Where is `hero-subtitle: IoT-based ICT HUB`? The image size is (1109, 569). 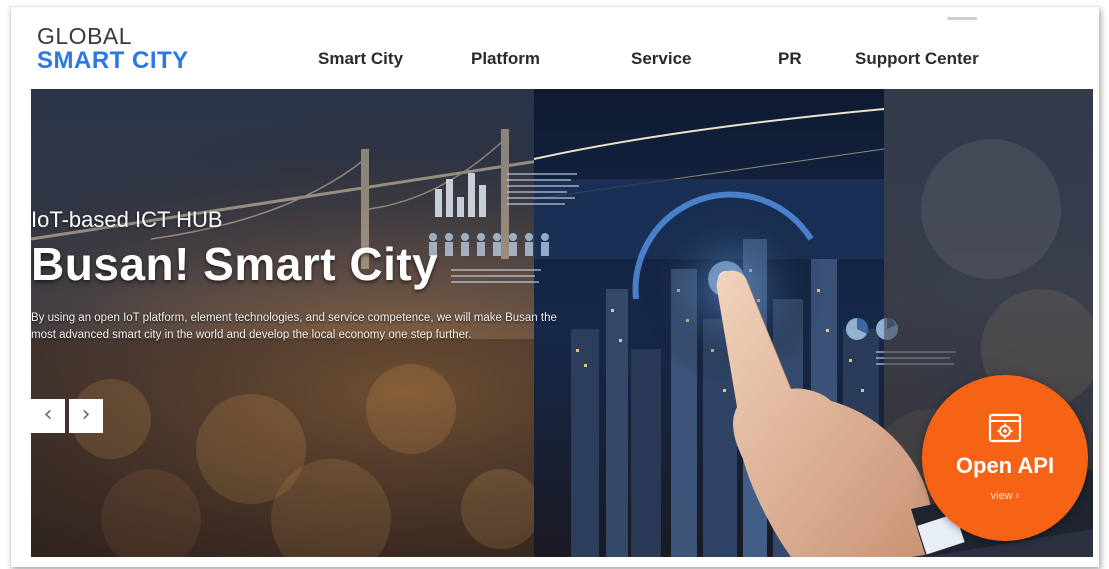 hero-subtitle: IoT-based ICT HUB is located at coordinates (127, 219).